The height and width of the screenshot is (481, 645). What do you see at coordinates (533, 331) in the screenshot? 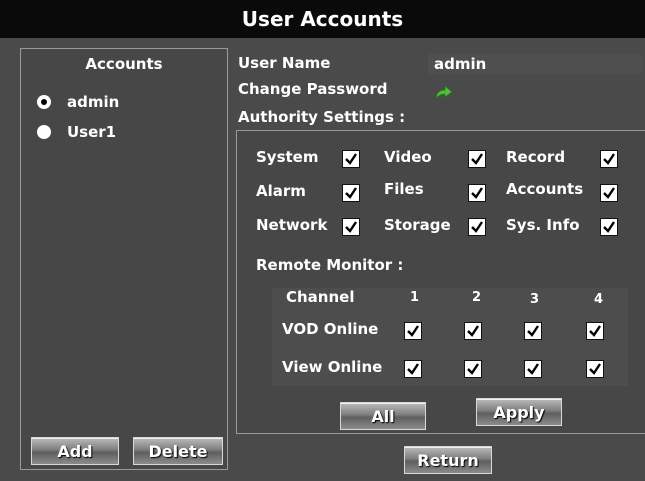
I see `vod-online-ch3-checkbox` at bounding box center [533, 331].